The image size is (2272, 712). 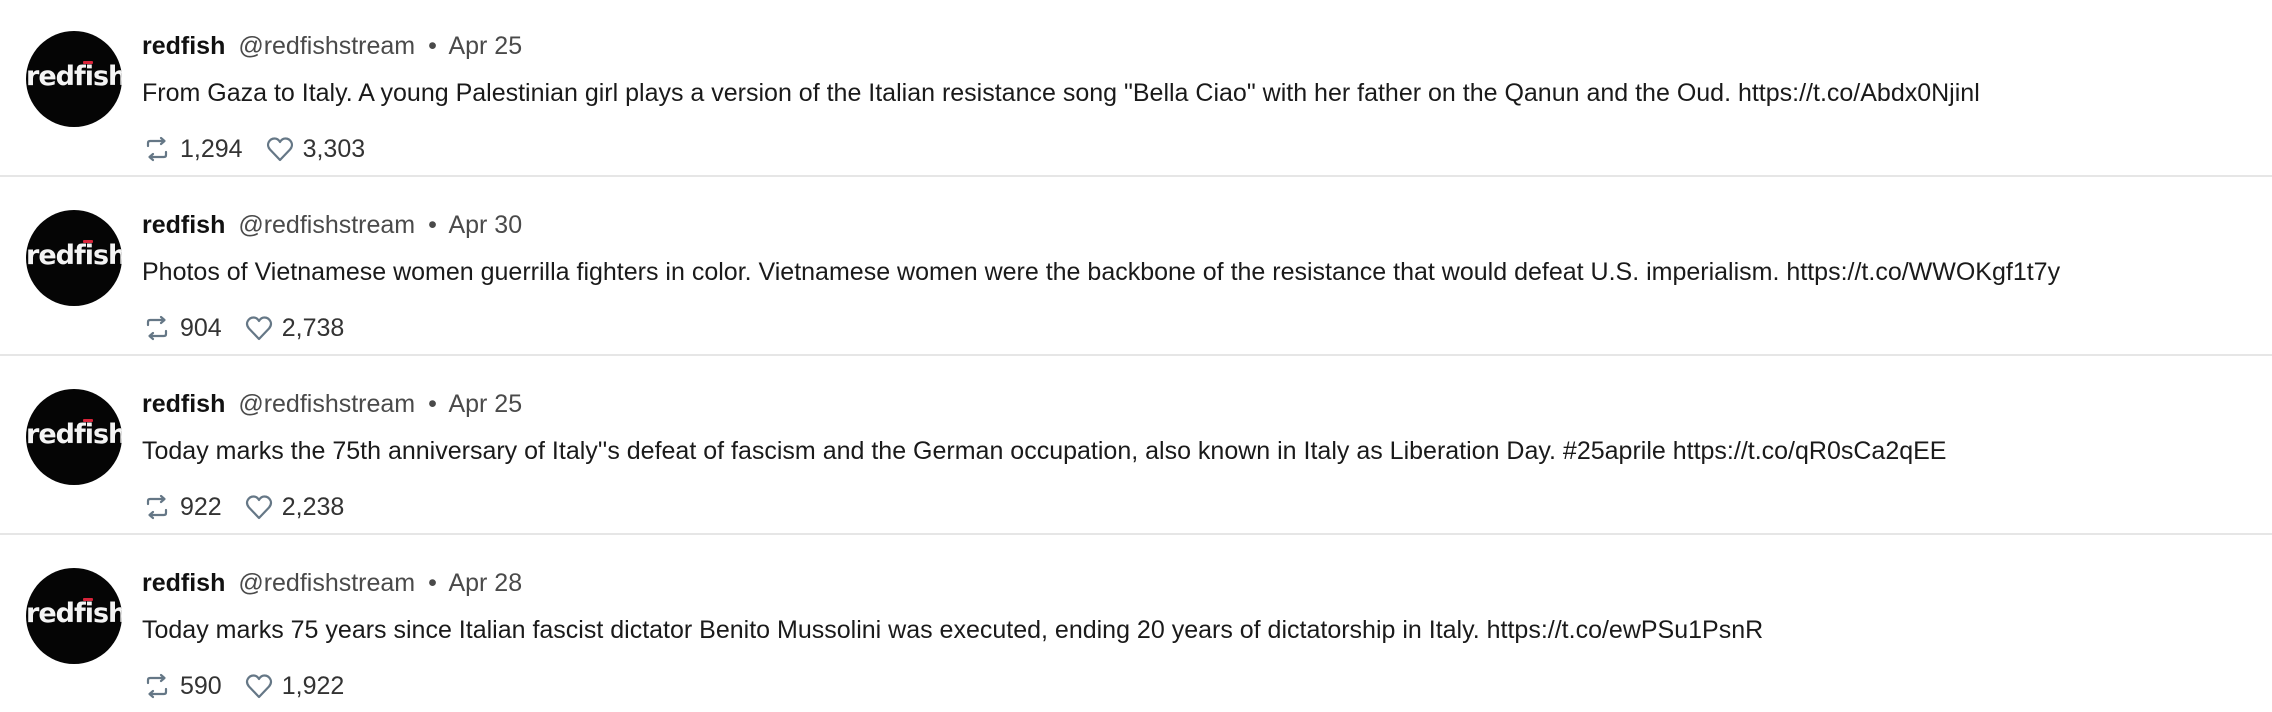 What do you see at coordinates (201, 685) in the screenshot?
I see `retweet-count: 590` at bounding box center [201, 685].